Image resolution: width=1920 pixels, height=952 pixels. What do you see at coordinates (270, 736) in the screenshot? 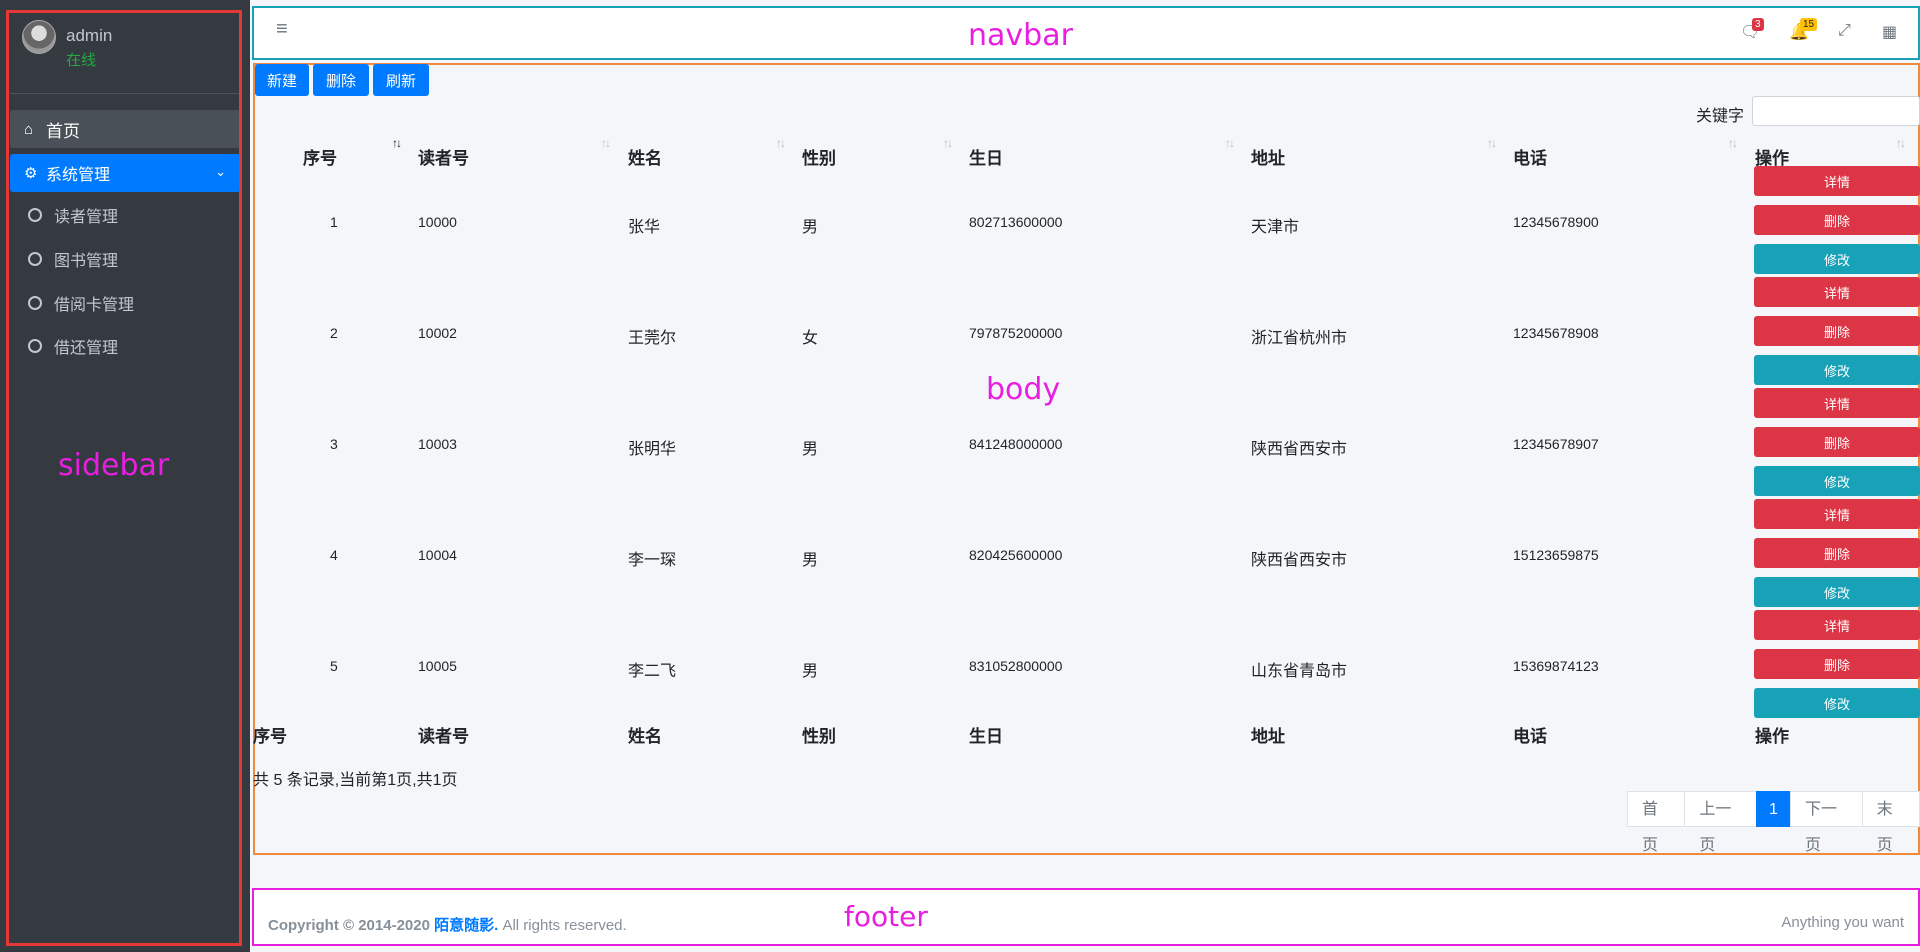
I see `column-footer-id: 序号` at bounding box center [270, 736].